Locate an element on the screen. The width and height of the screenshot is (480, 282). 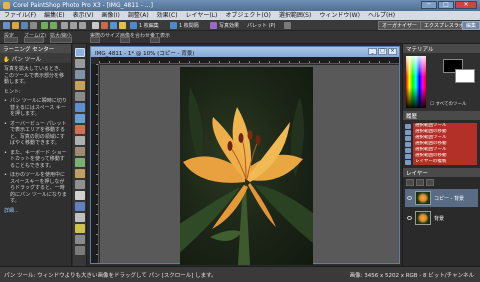
photo-effects-label: 写真効果 is located at coordinates (229, 25).